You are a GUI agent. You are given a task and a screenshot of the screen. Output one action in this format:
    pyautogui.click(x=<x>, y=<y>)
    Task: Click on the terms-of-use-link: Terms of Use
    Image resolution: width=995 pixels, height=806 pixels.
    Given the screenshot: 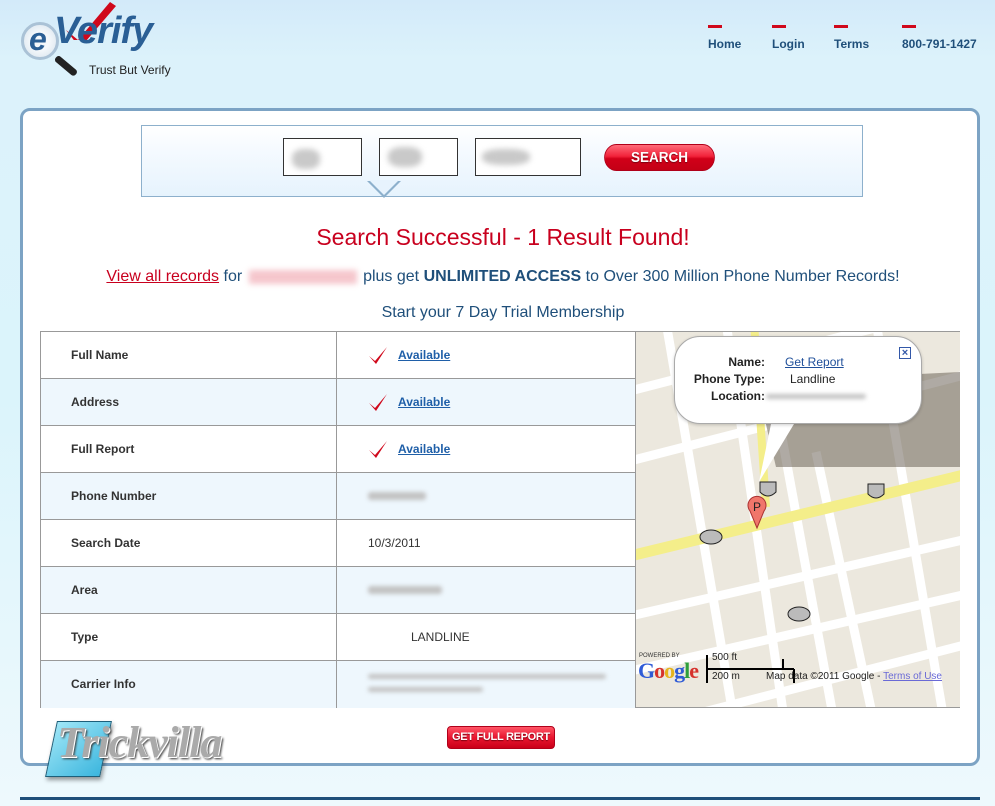 What is the action you would take?
    pyautogui.click(x=912, y=676)
    